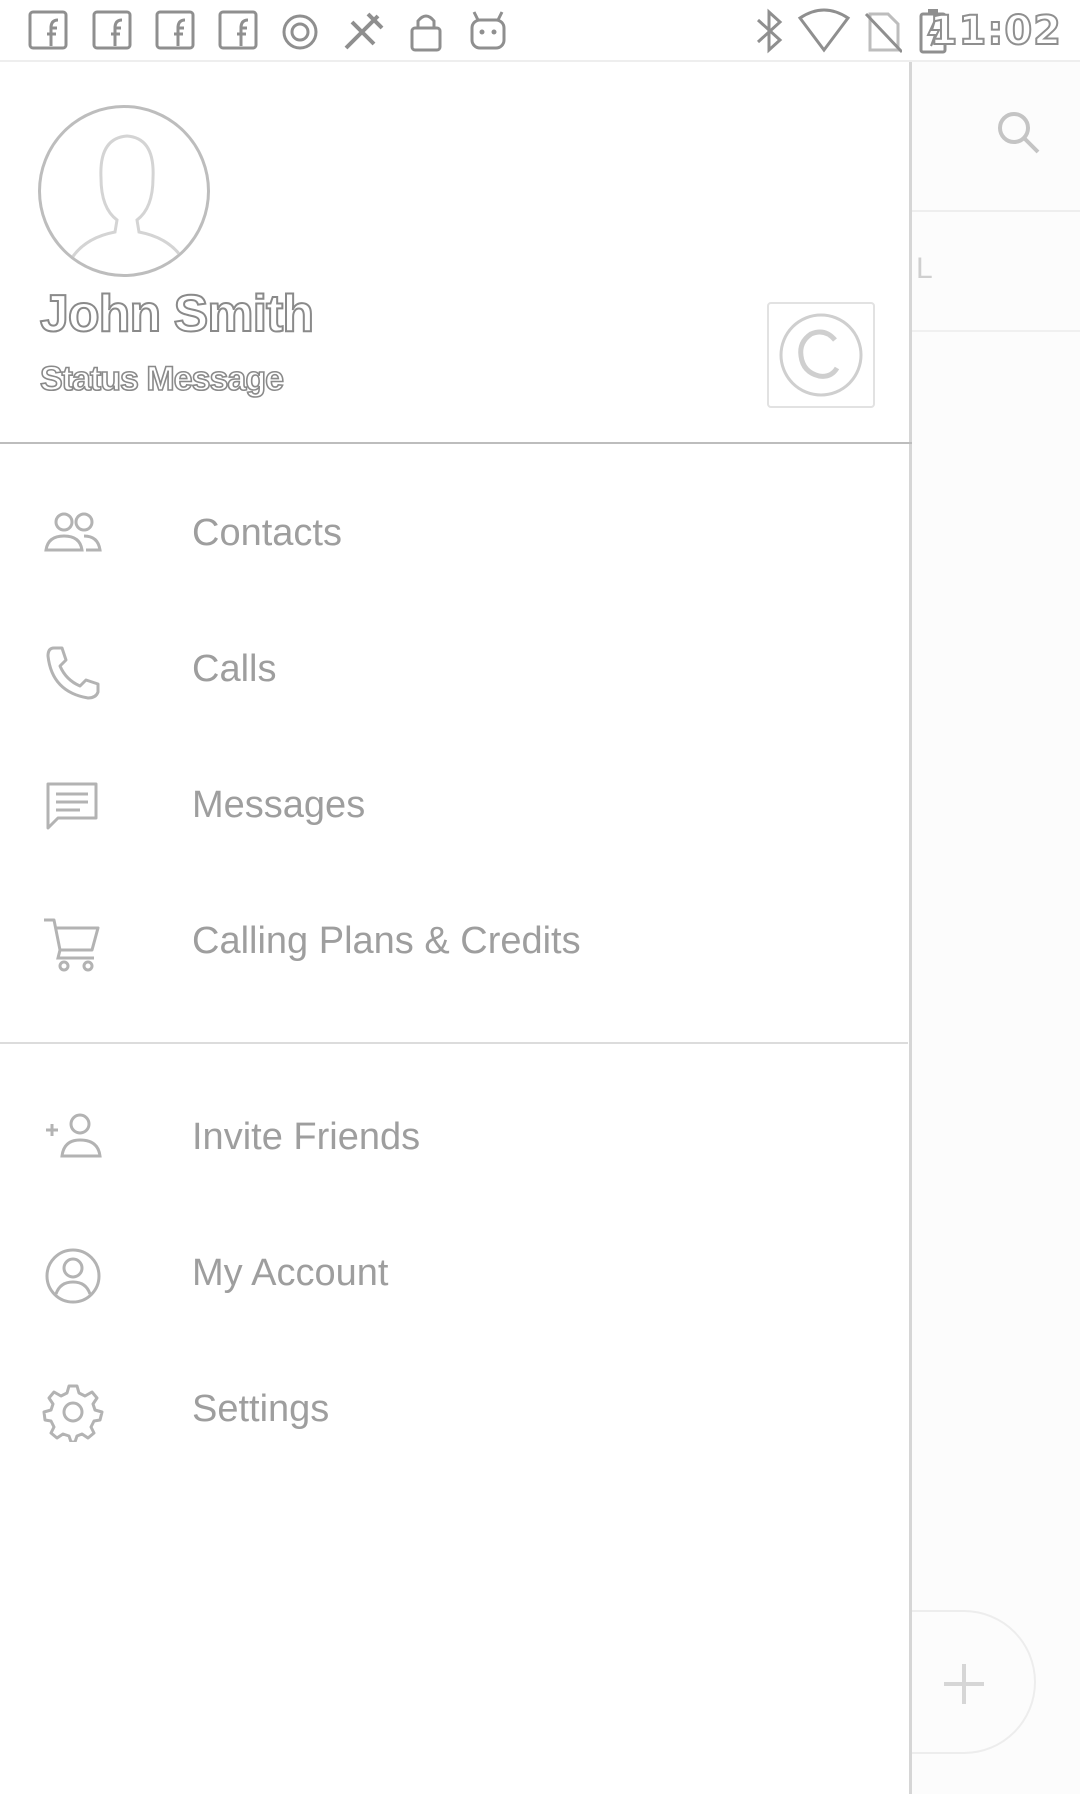 The width and height of the screenshot is (1080, 1794). Describe the element at coordinates (964, 1684) in the screenshot. I see `plus-icon` at that location.